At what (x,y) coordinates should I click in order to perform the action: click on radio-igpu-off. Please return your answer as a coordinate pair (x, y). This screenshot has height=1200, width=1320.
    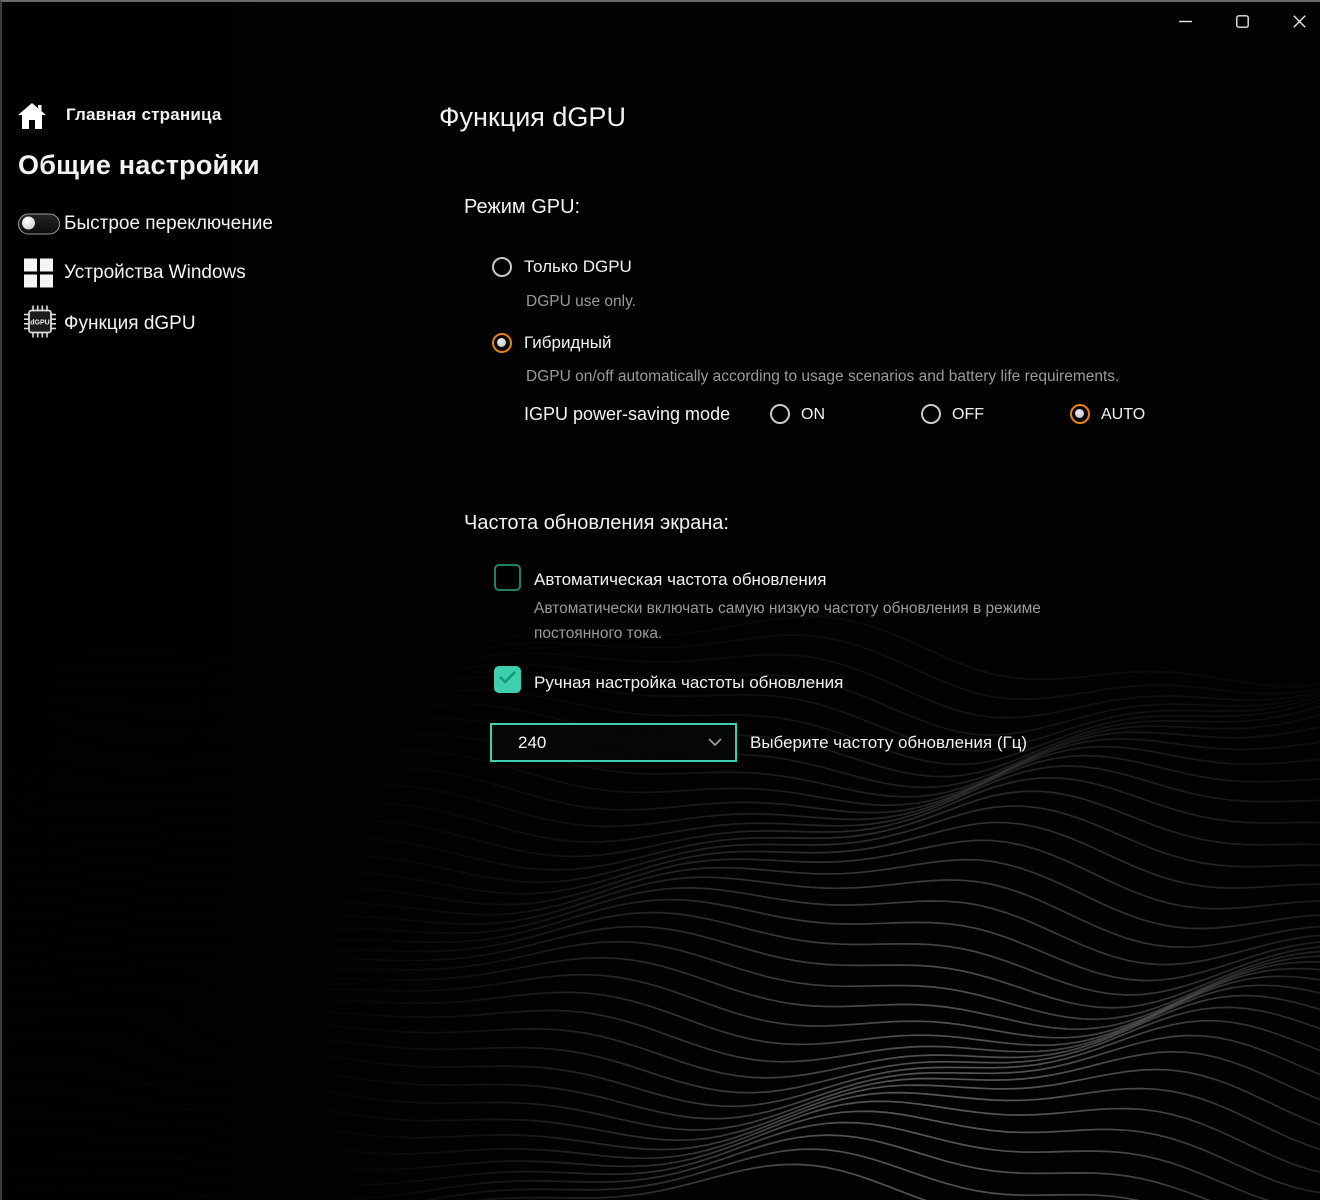
    Looking at the image, I should click on (931, 414).